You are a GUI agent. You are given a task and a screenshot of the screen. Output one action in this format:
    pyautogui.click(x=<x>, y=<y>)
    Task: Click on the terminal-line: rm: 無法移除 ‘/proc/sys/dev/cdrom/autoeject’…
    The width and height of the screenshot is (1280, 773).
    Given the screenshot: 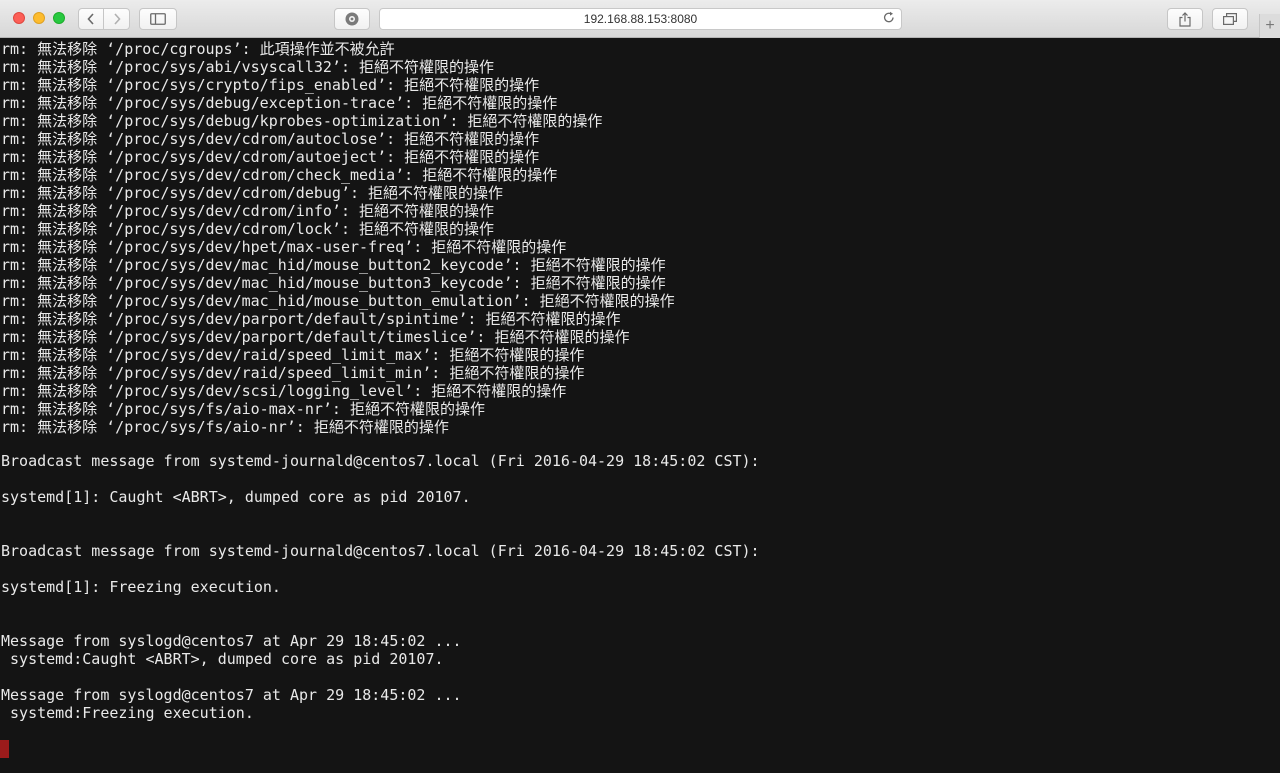 What is the action you would take?
    pyautogui.click(x=270, y=157)
    